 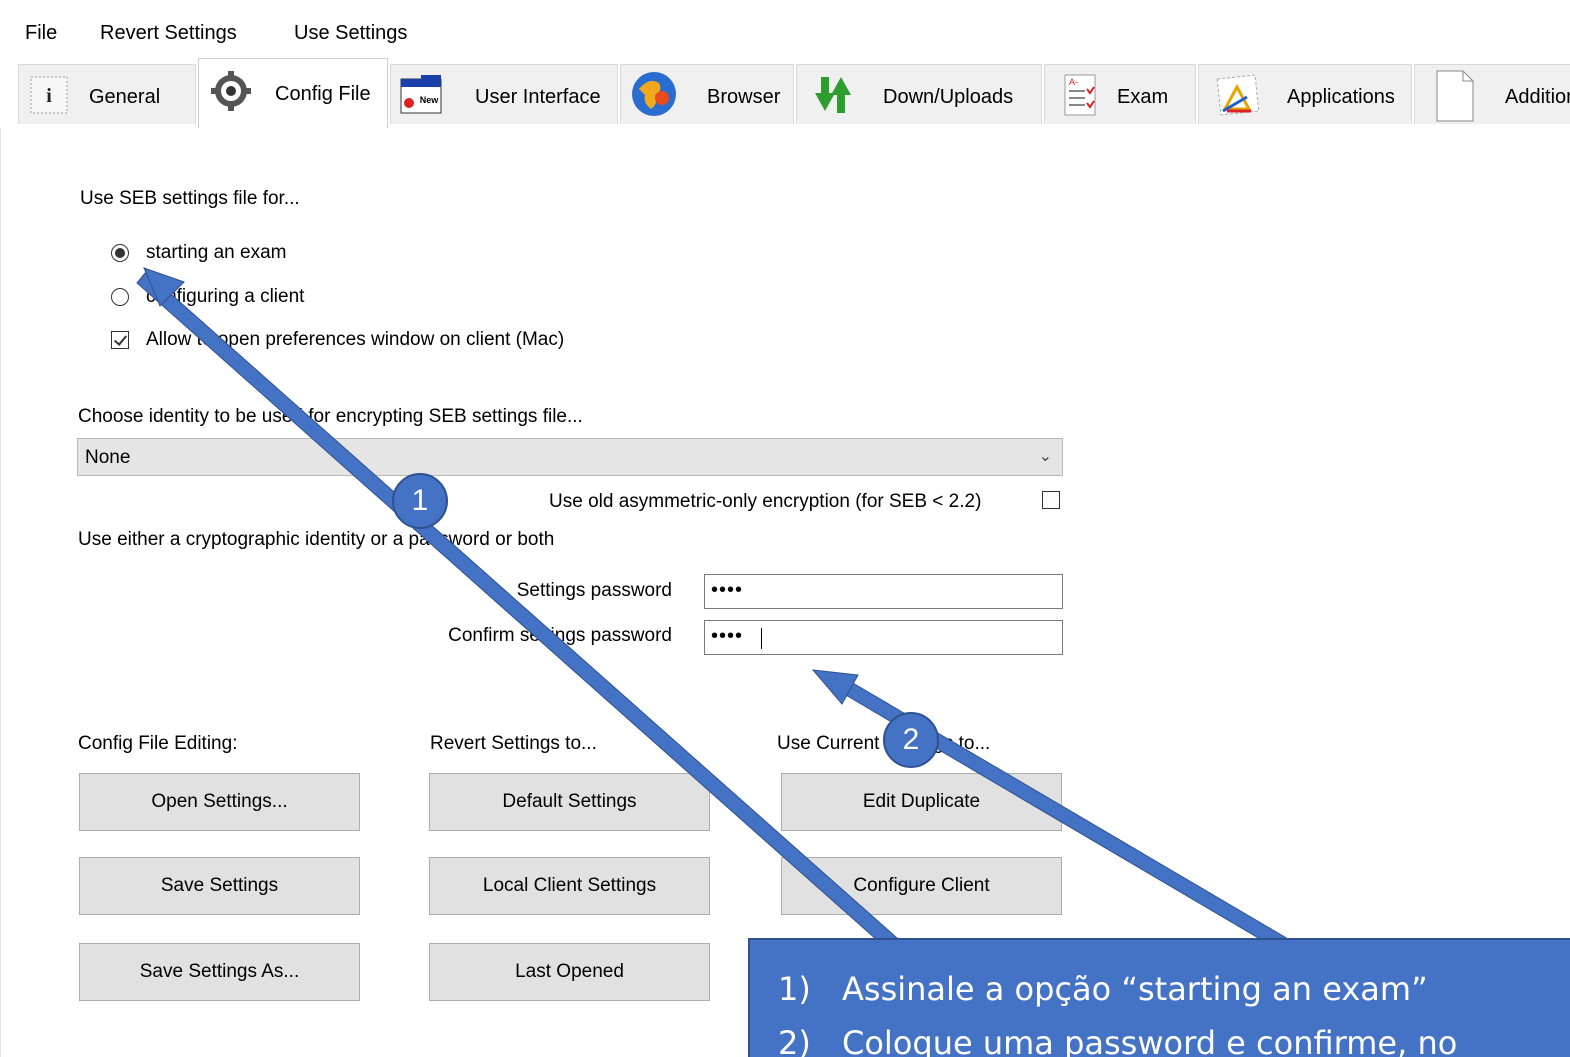 I want to click on annotation-note-line-1: 1) Assinale a opção “starting an exam”, so click(x=1103, y=989).